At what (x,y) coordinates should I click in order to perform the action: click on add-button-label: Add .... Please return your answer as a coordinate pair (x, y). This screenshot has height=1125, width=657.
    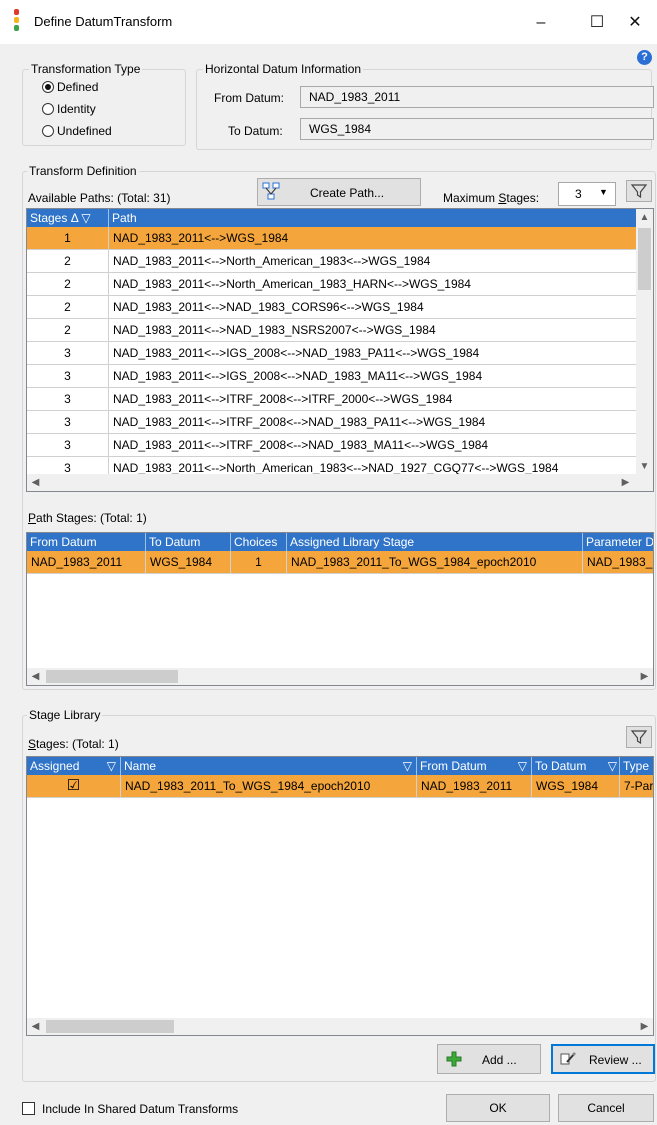
    Looking at the image, I should click on (499, 1060).